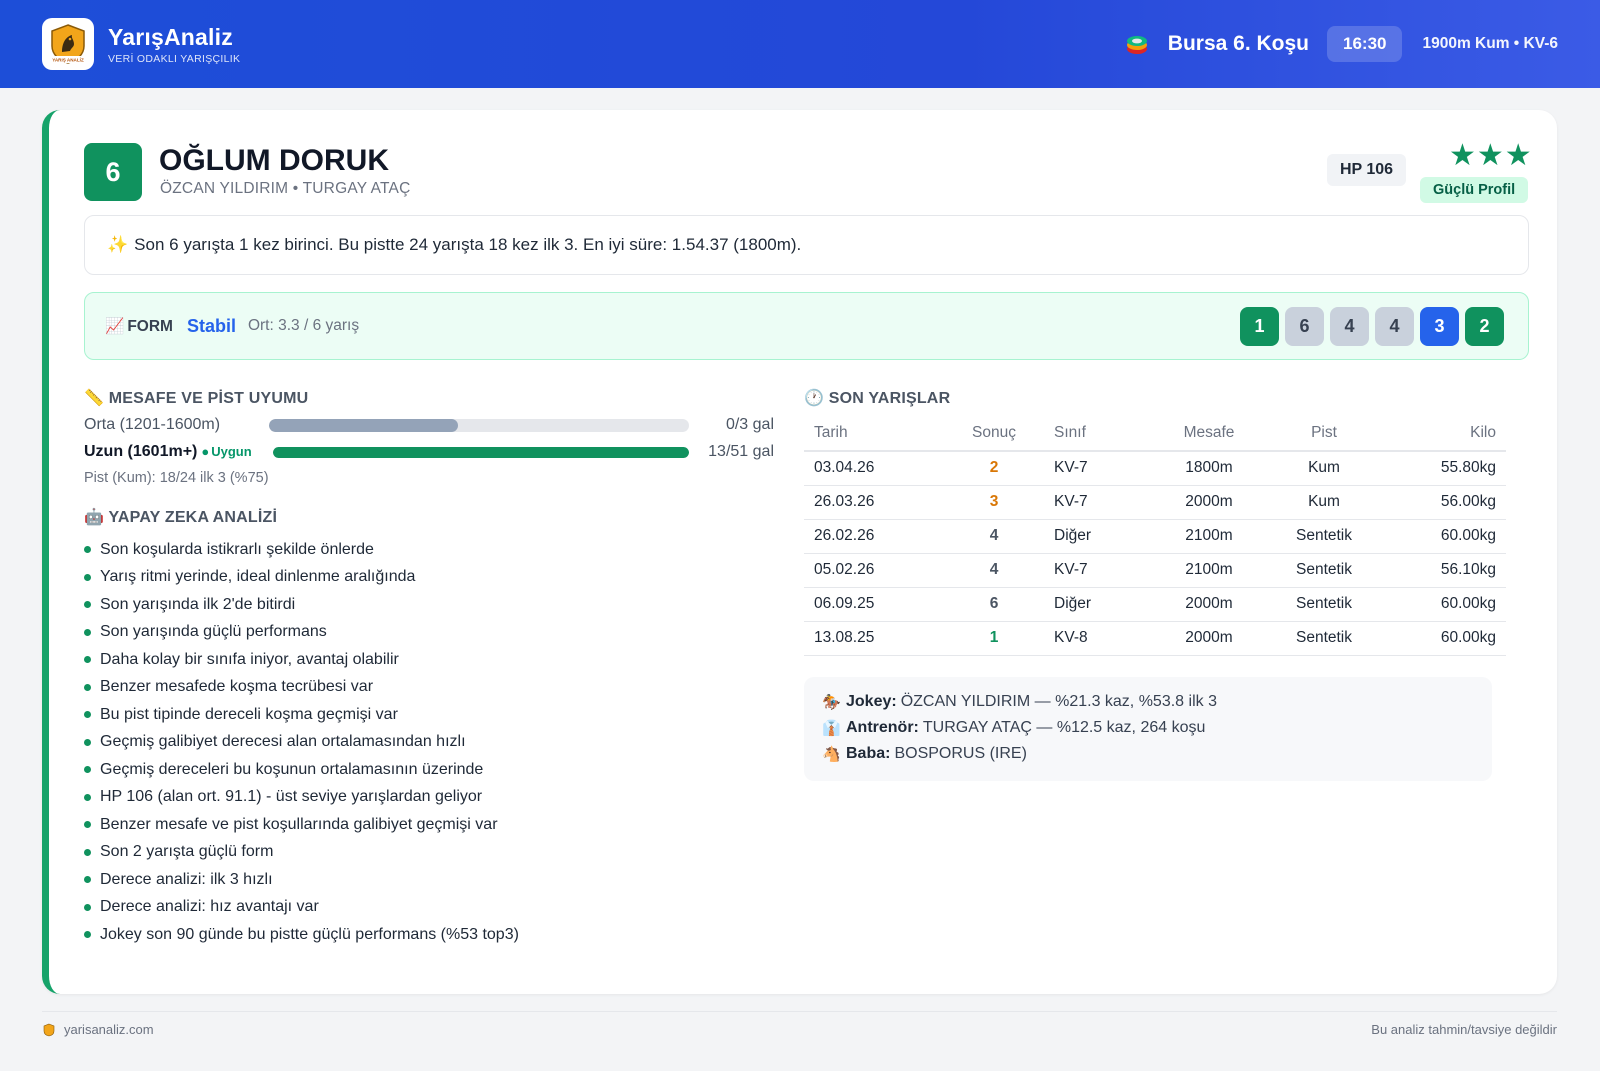  I want to click on distance-title-text: MESAFE VE PİST UYUMU, so click(208, 398).